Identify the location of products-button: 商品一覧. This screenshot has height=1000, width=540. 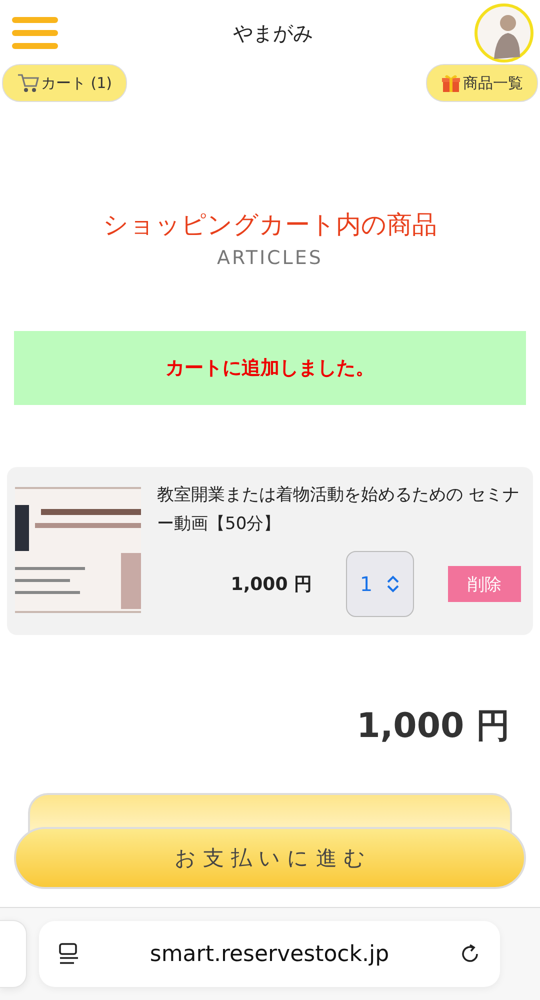
(482, 83).